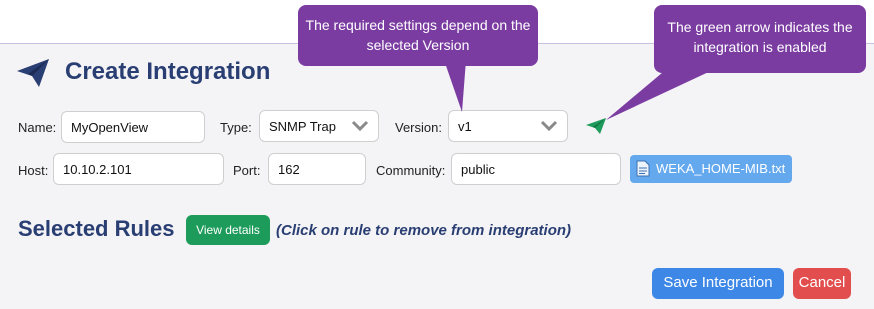 The height and width of the screenshot is (309, 874). What do you see at coordinates (718, 283) in the screenshot?
I see `save-integration-button: Save Integration` at bounding box center [718, 283].